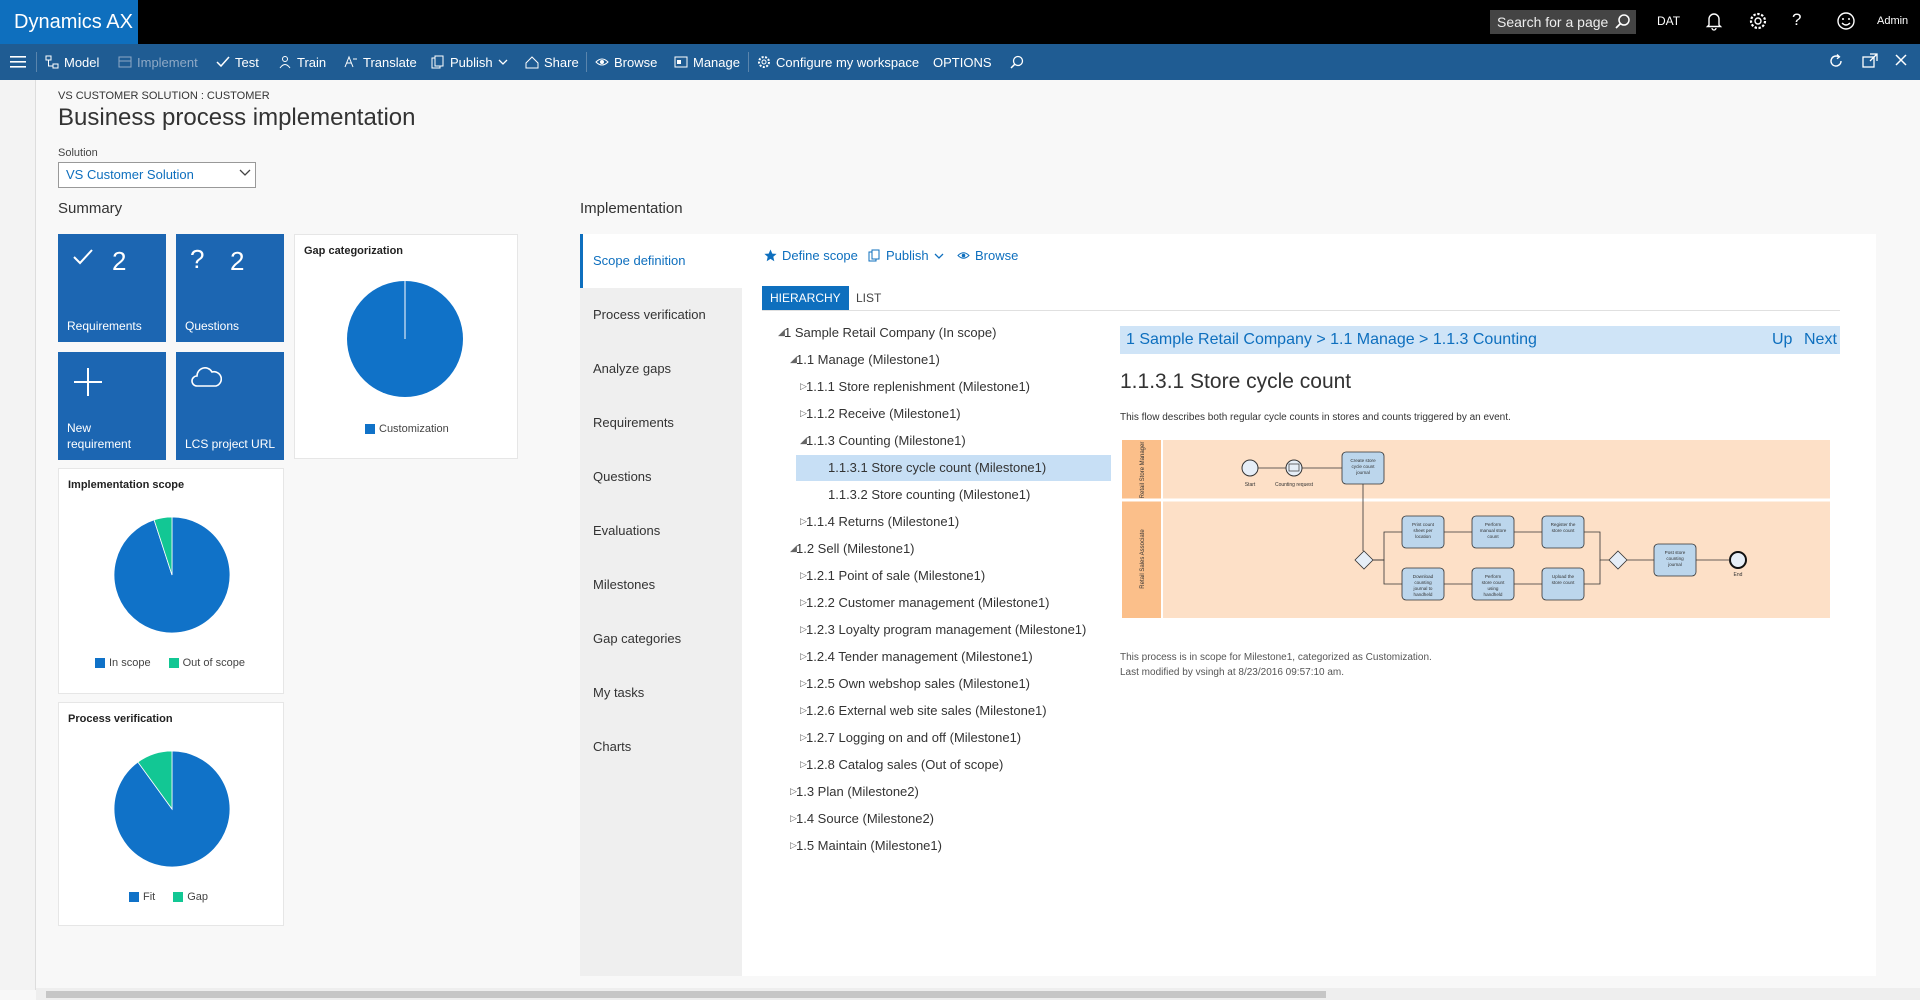  What do you see at coordinates (661, 693) in the screenshot?
I see `nav-my-tasks: My tasks` at bounding box center [661, 693].